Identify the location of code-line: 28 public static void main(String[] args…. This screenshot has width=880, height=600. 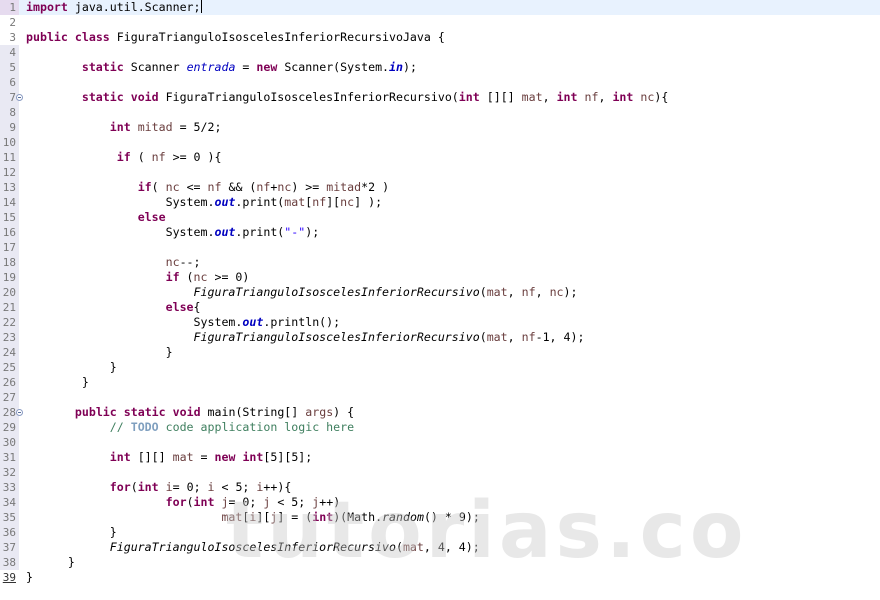
(440, 412).